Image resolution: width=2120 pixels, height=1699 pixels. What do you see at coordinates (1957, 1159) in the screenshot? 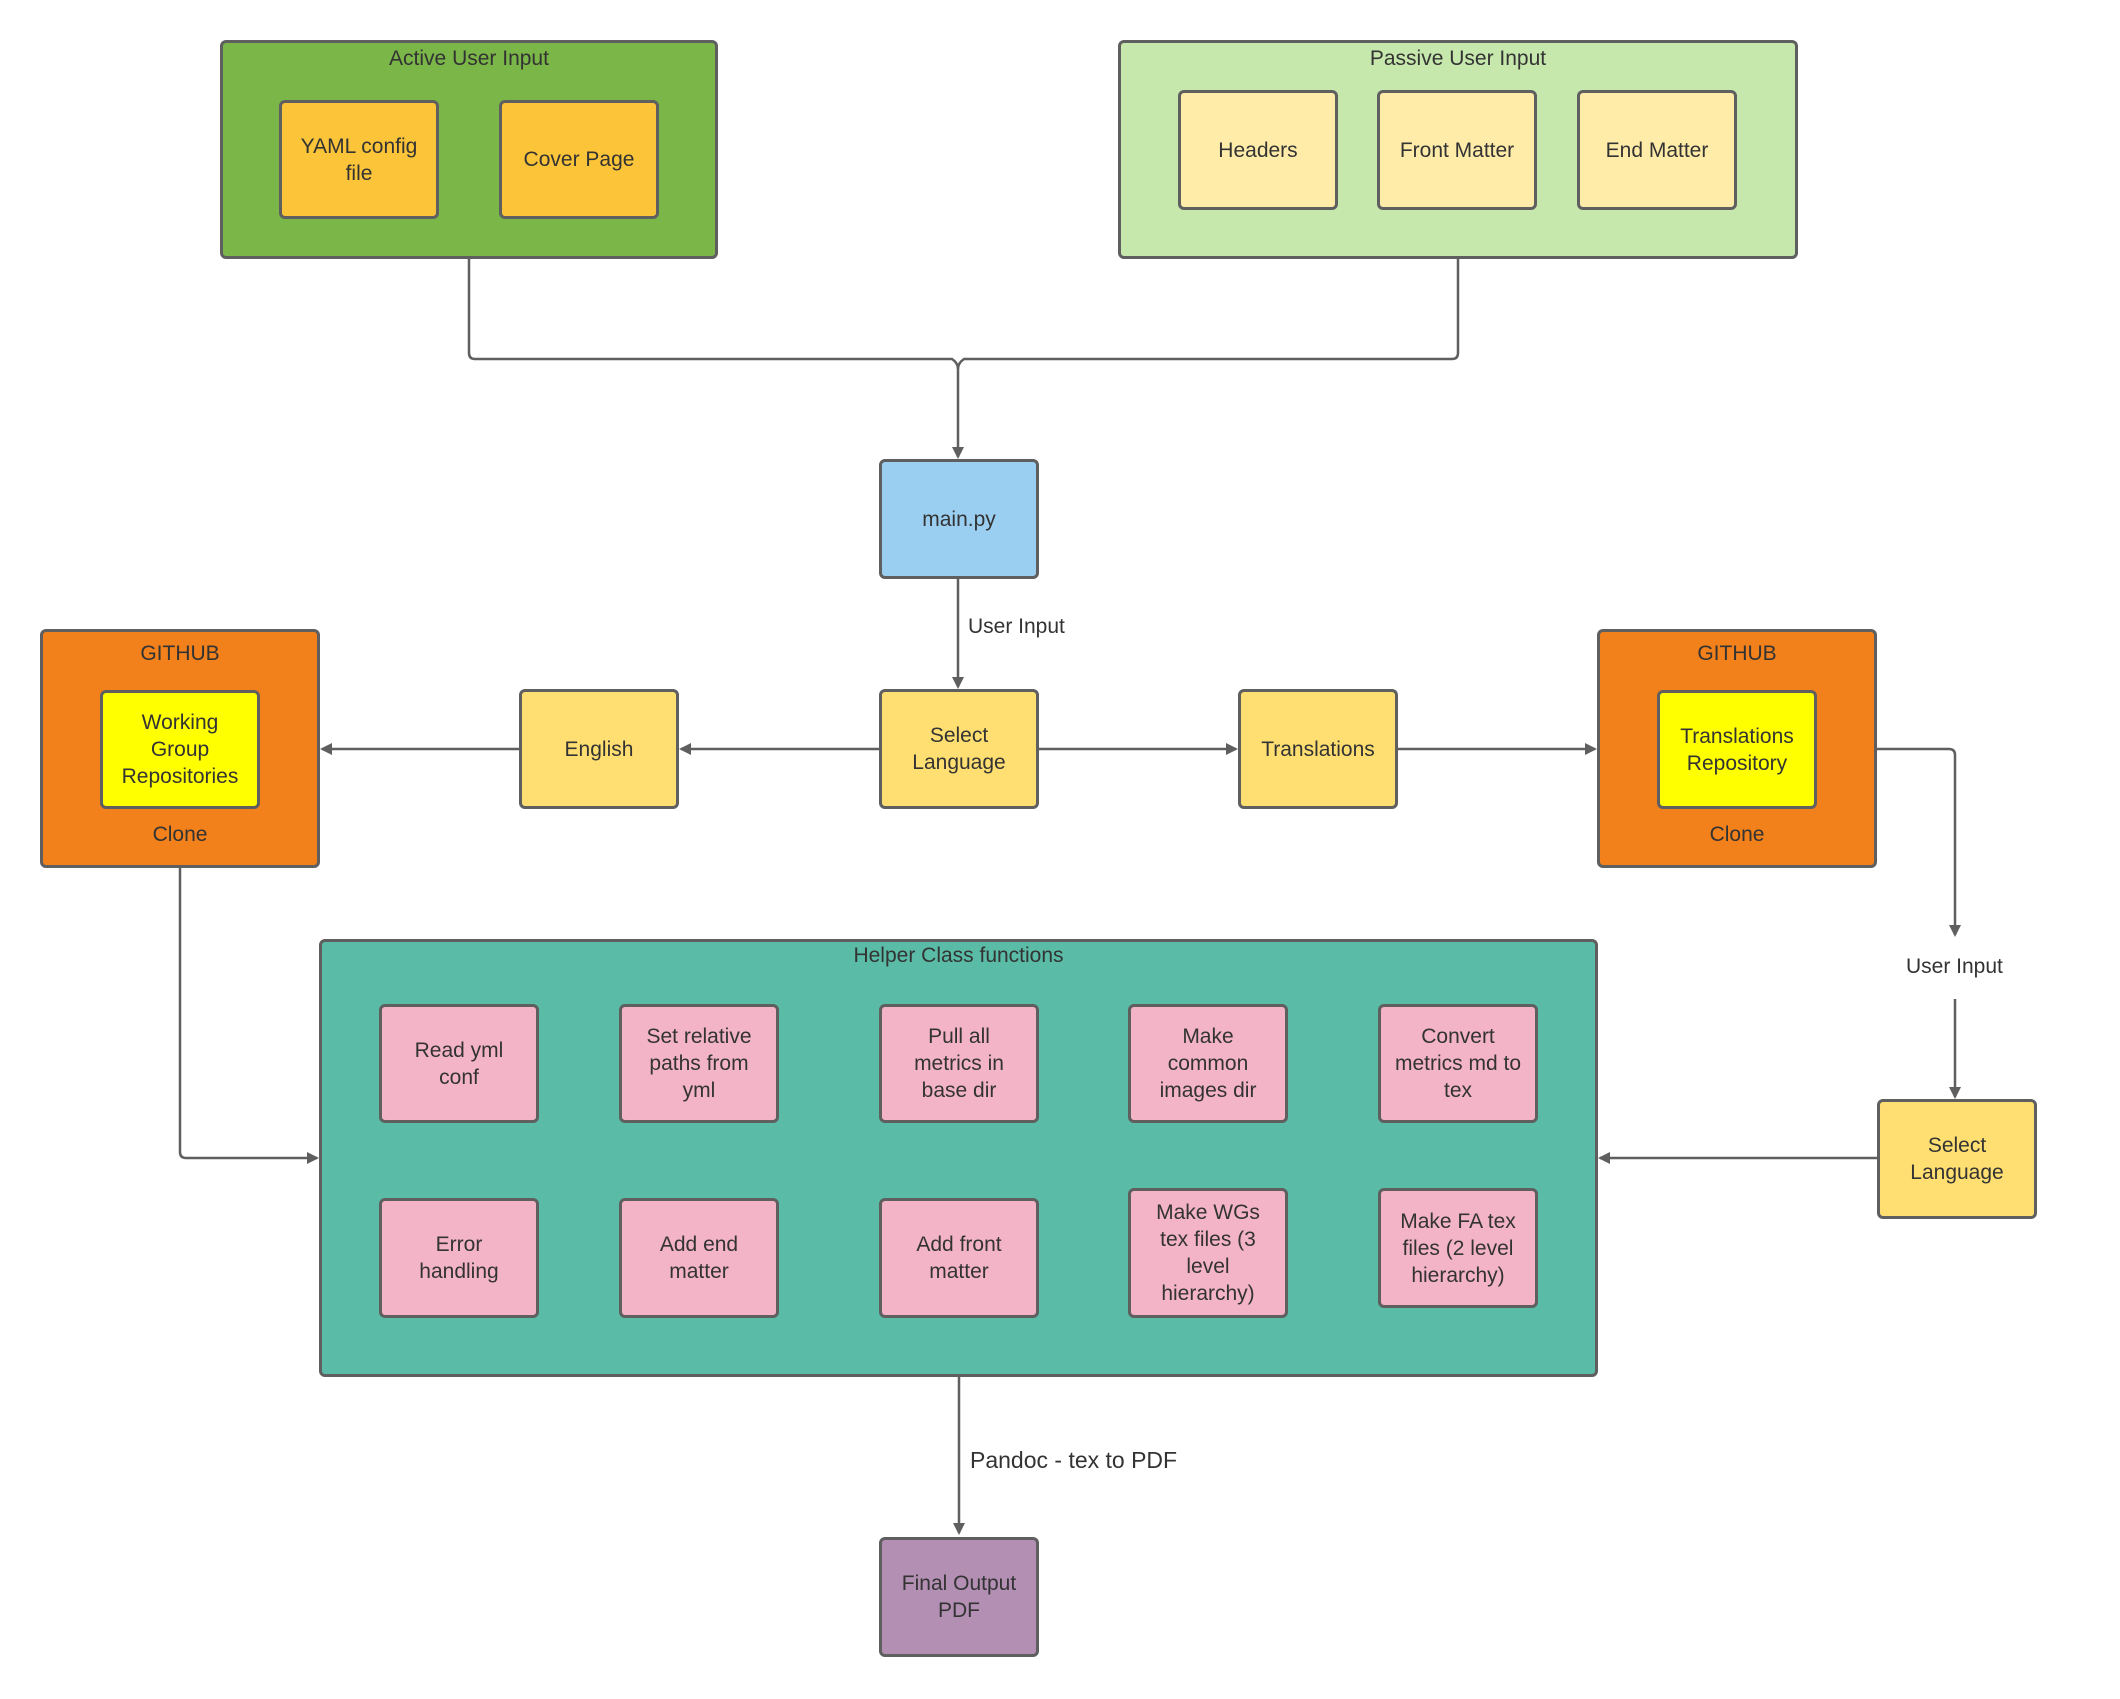
I see `select-language-right-node: Select Language` at bounding box center [1957, 1159].